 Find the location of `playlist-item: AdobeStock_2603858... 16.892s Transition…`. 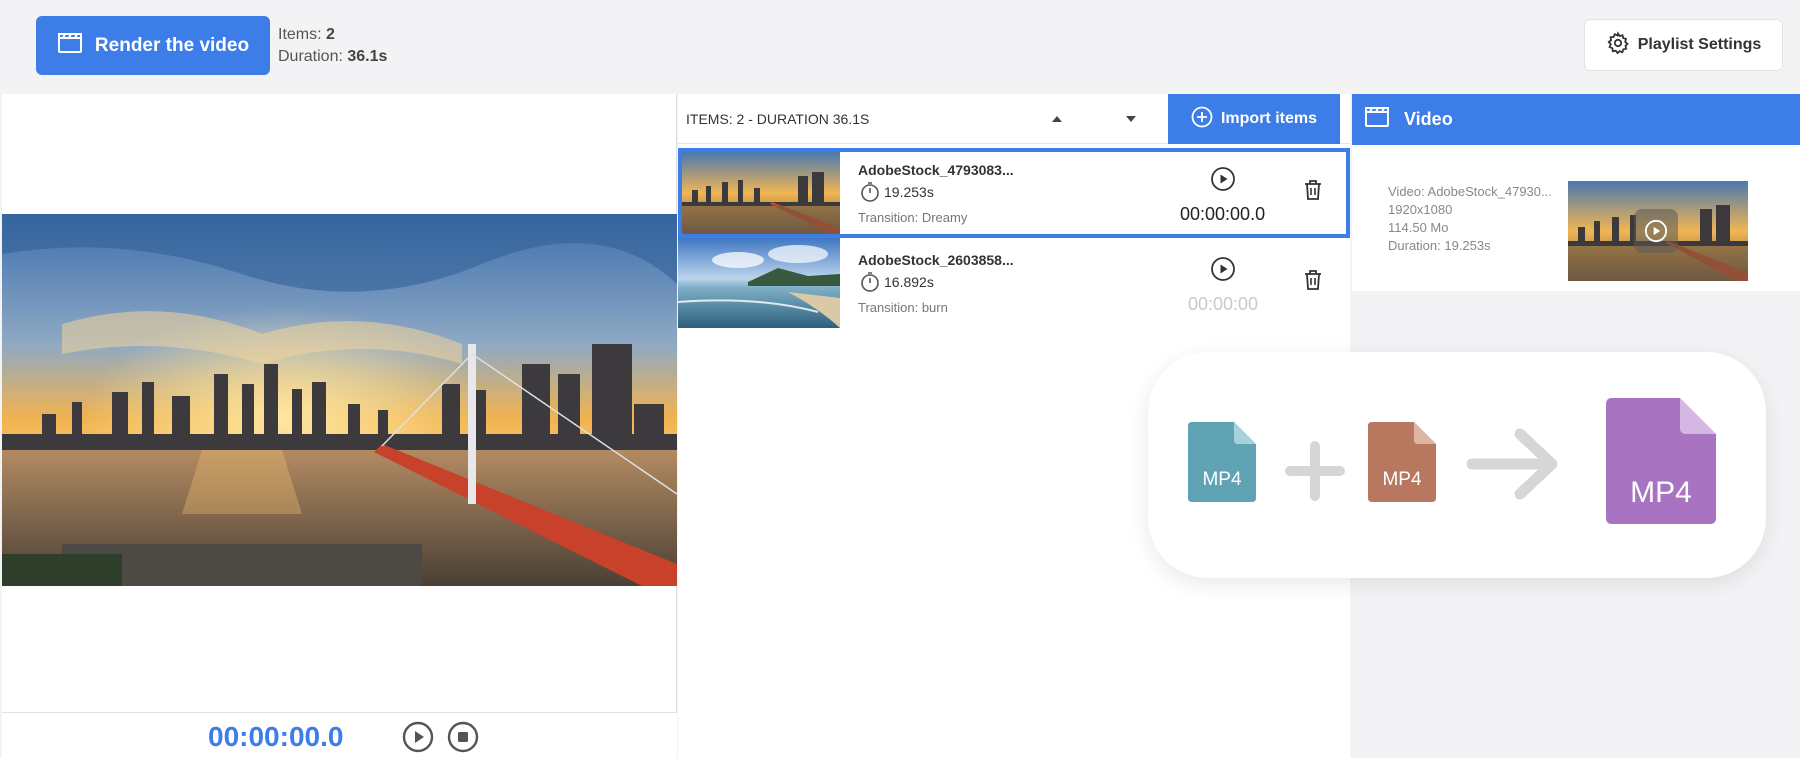

playlist-item: AdobeStock_2603858... 16.892s Transition… is located at coordinates (1014, 283).